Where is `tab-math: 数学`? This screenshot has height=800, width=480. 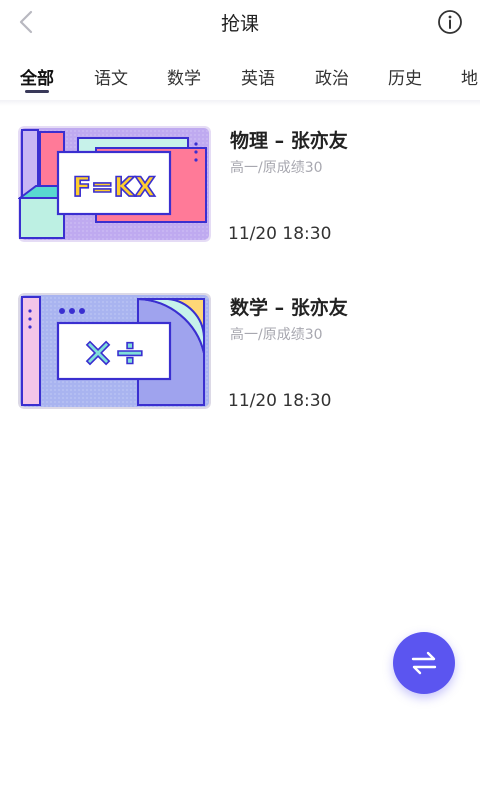 tab-math: 数学 is located at coordinates (184, 76).